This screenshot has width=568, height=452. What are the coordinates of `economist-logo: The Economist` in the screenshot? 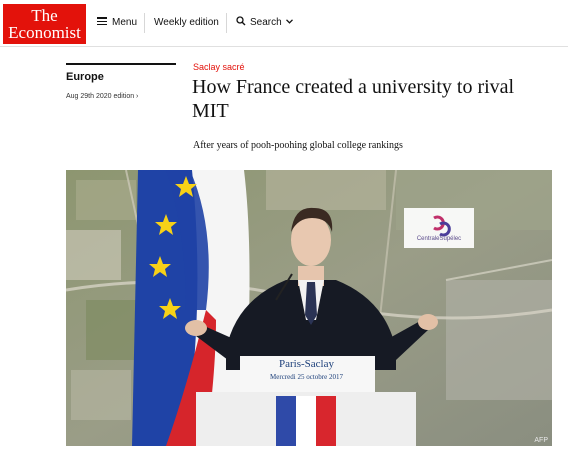 It's located at (44, 24).